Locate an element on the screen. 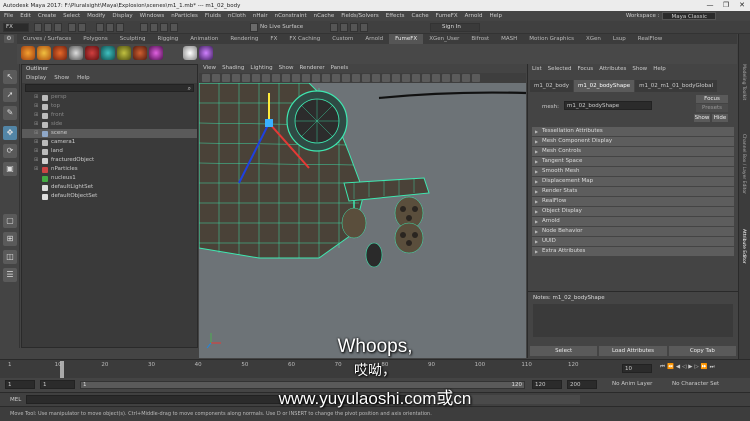  modeling-toolkit-tab: Modeling Toolkit is located at coordinates (743, 82).